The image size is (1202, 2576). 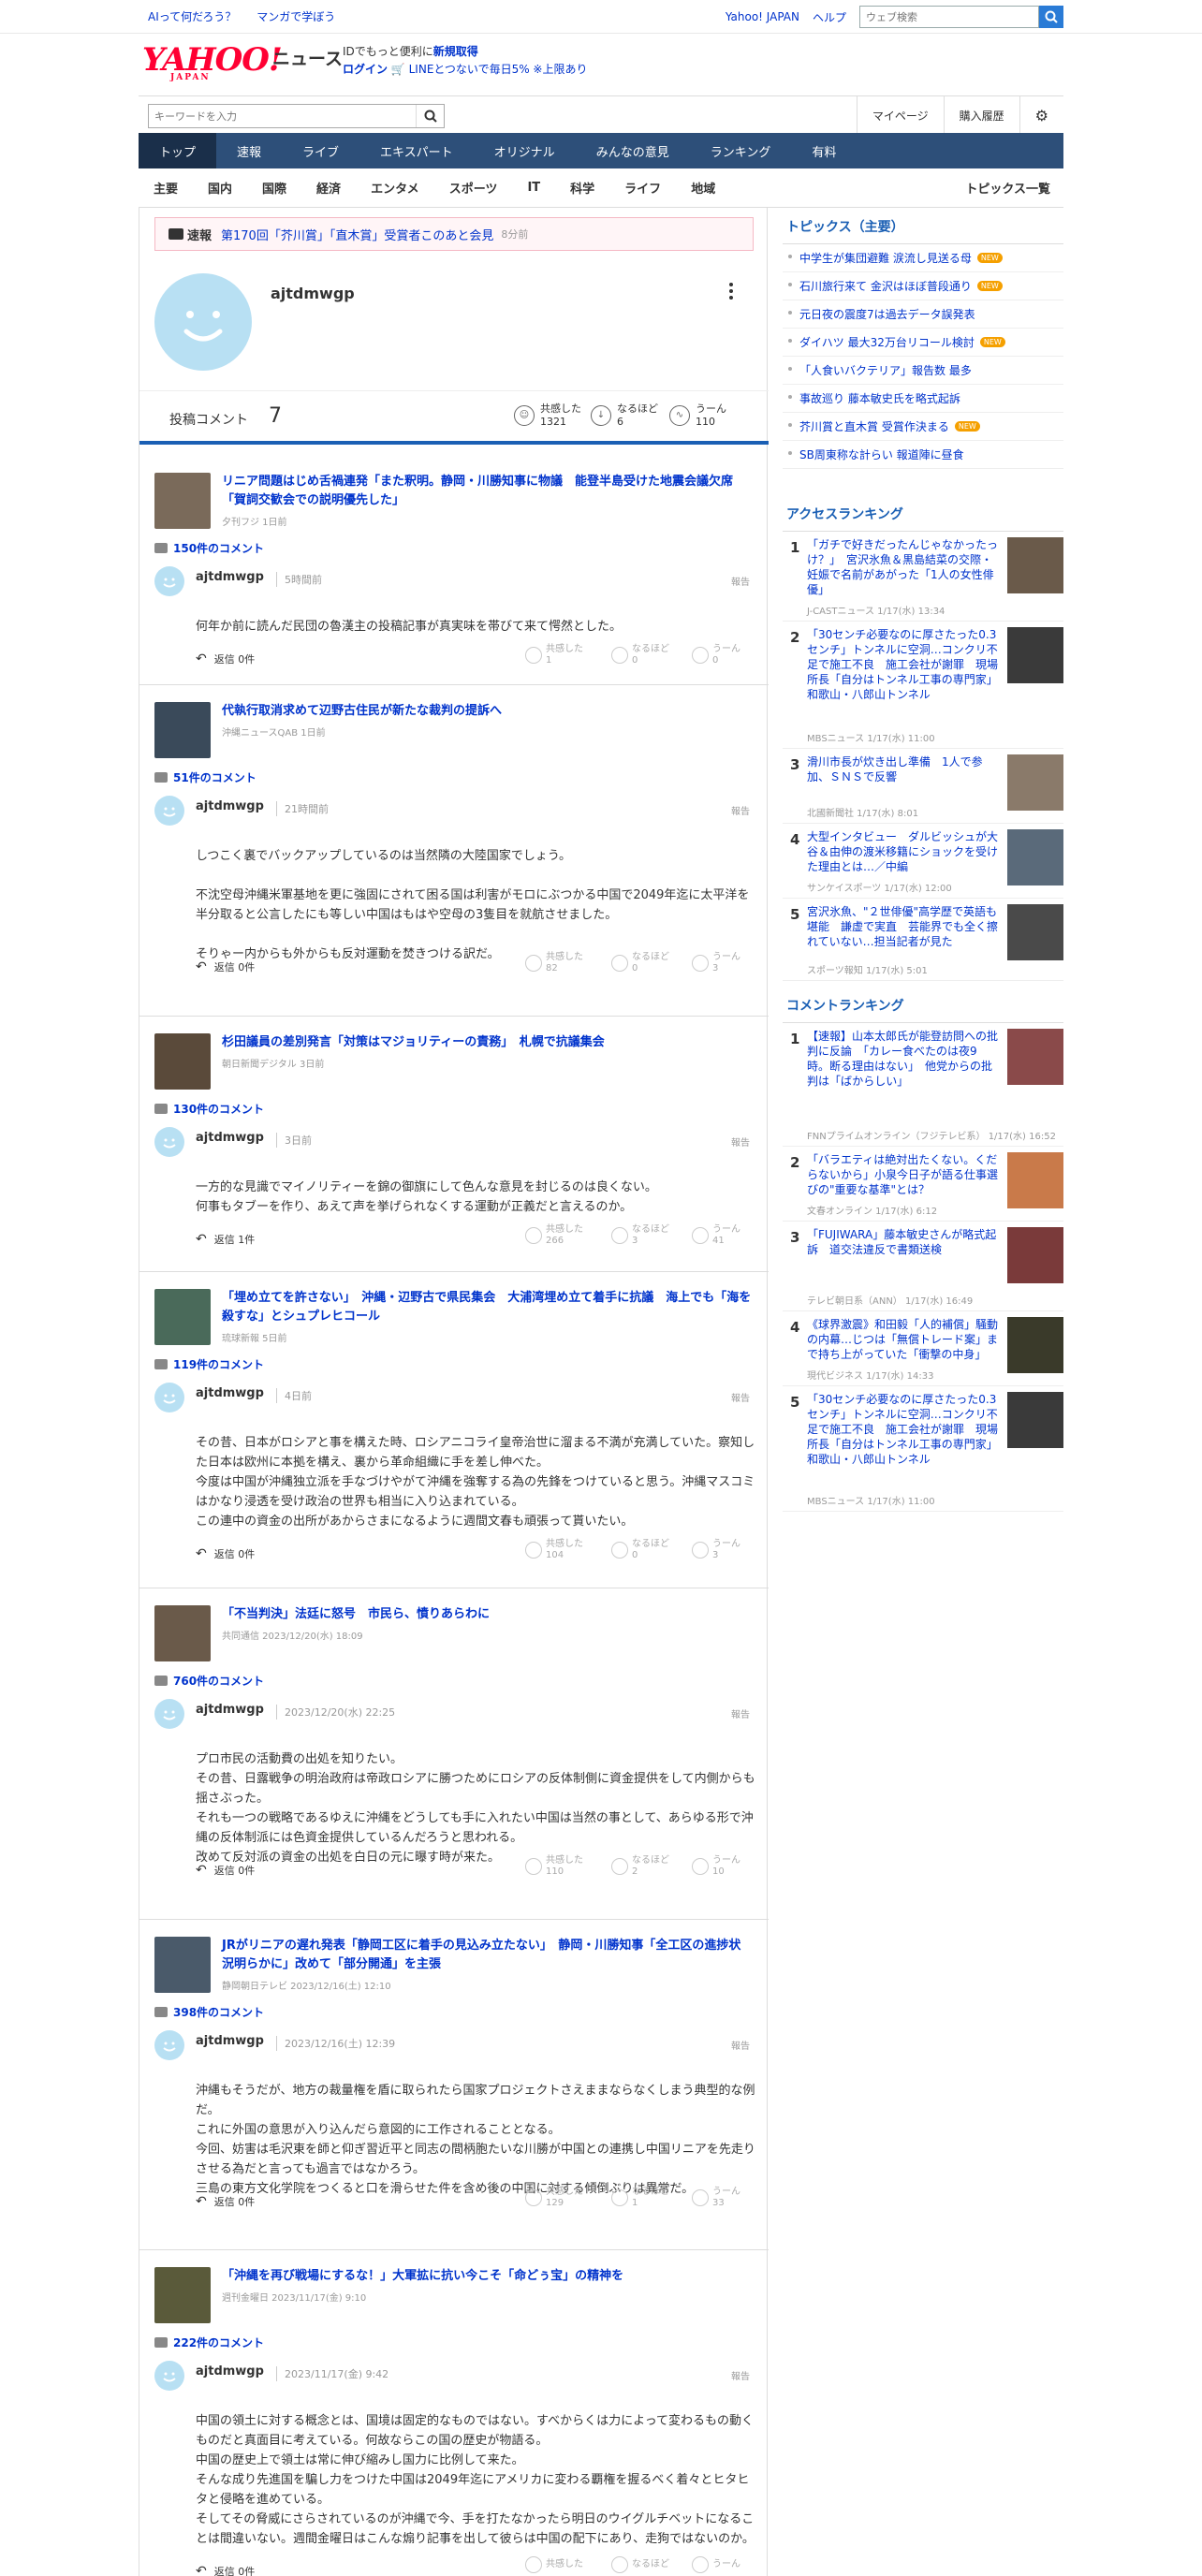 I want to click on topic-item: 元日夜の震度7は過去データ誤発表, so click(x=923, y=314).